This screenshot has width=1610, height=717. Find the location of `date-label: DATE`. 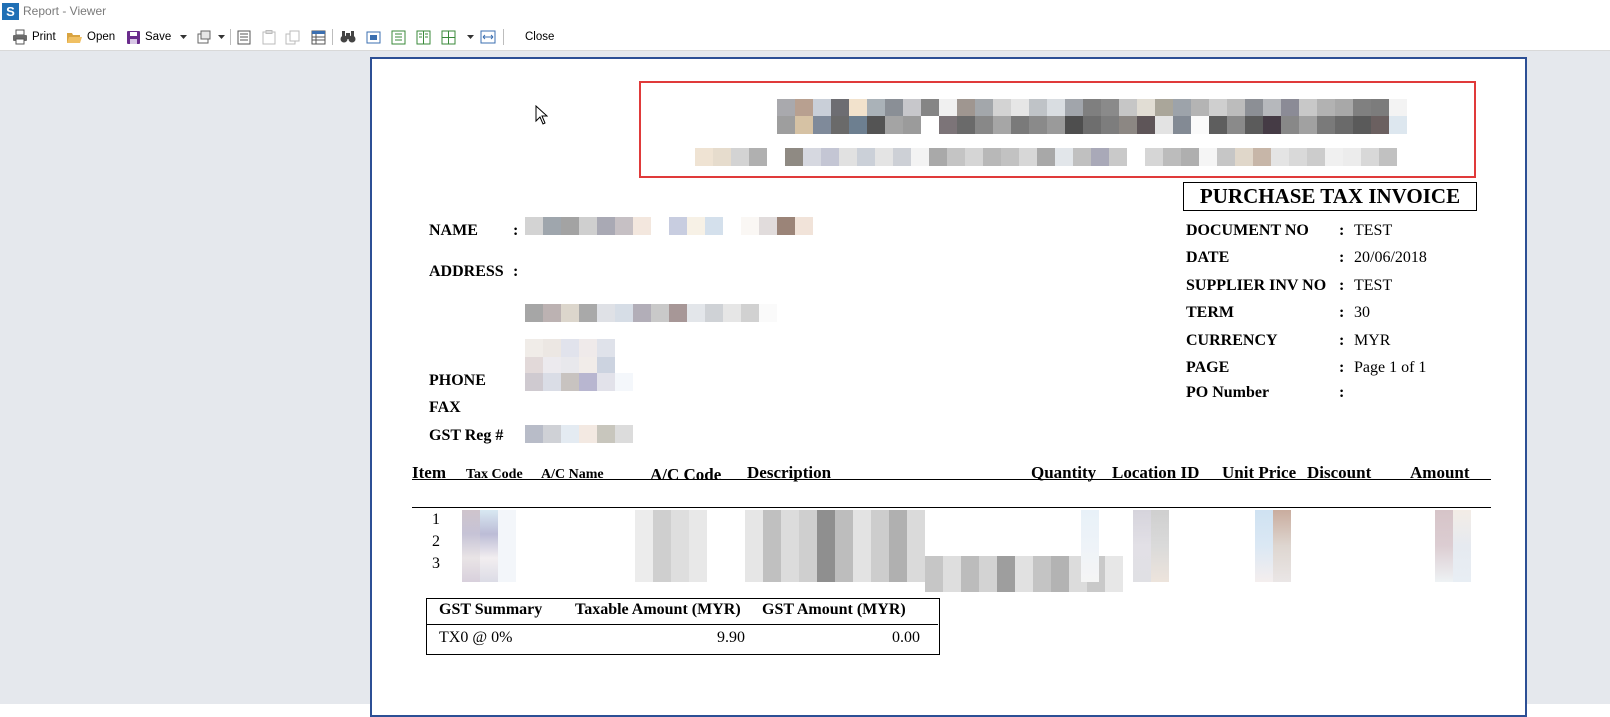

date-label: DATE is located at coordinates (1208, 257).